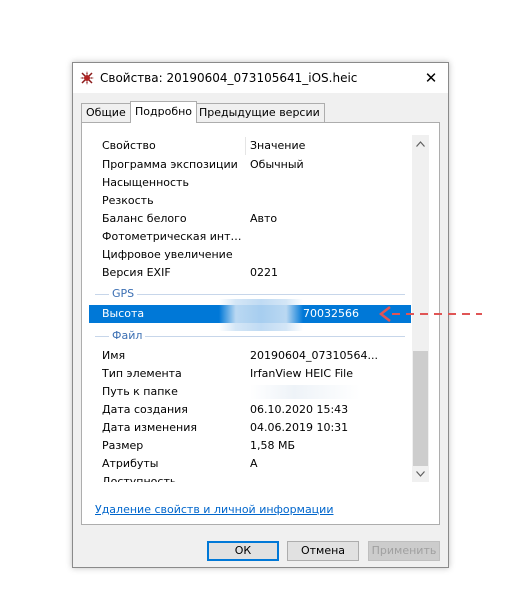 The height and width of the screenshot is (606, 521). I want to click on property-value: Обычный, so click(277, 164).